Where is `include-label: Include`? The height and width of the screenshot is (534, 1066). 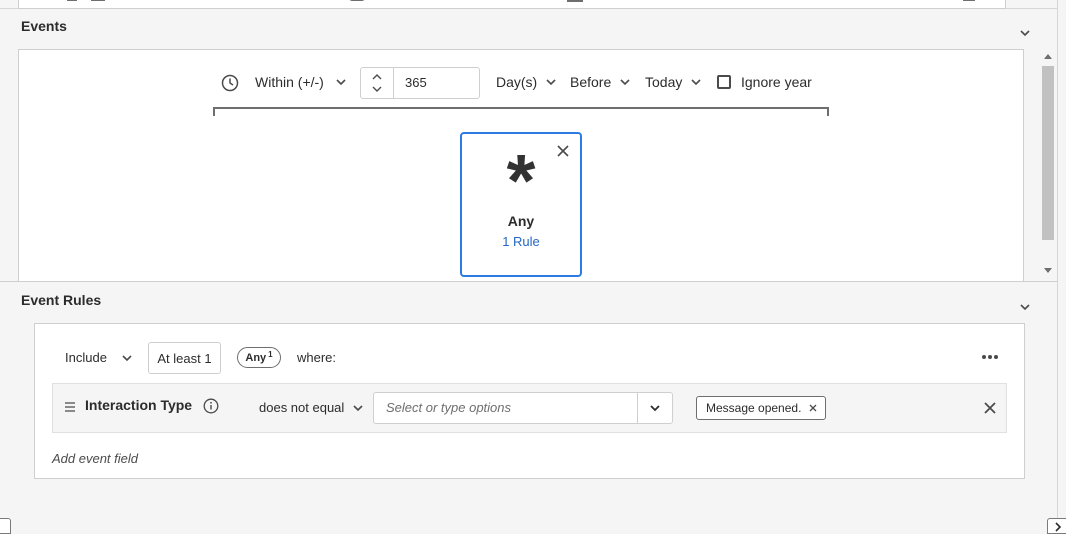
include-label: Include is located at coordinates (86, 357).